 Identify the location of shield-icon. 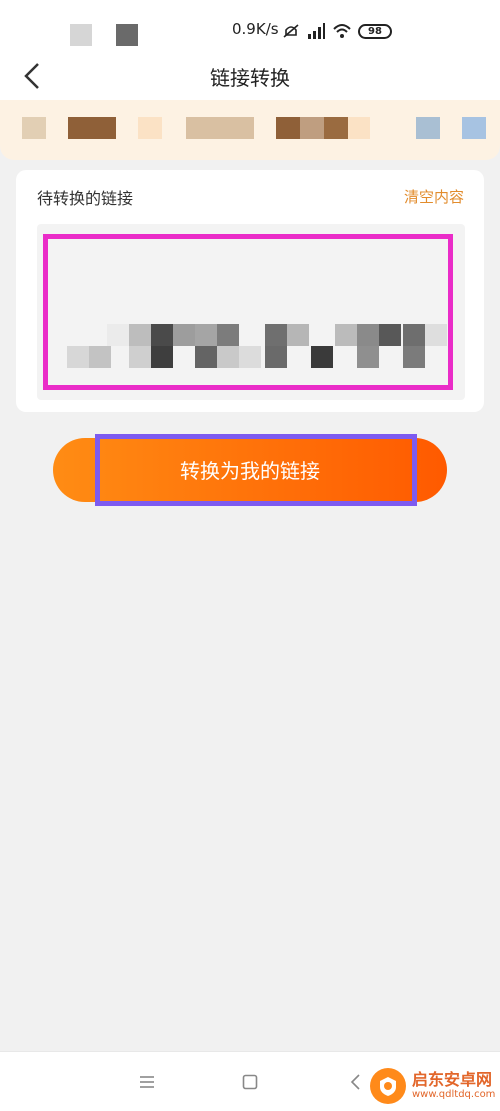
(388, 1086).